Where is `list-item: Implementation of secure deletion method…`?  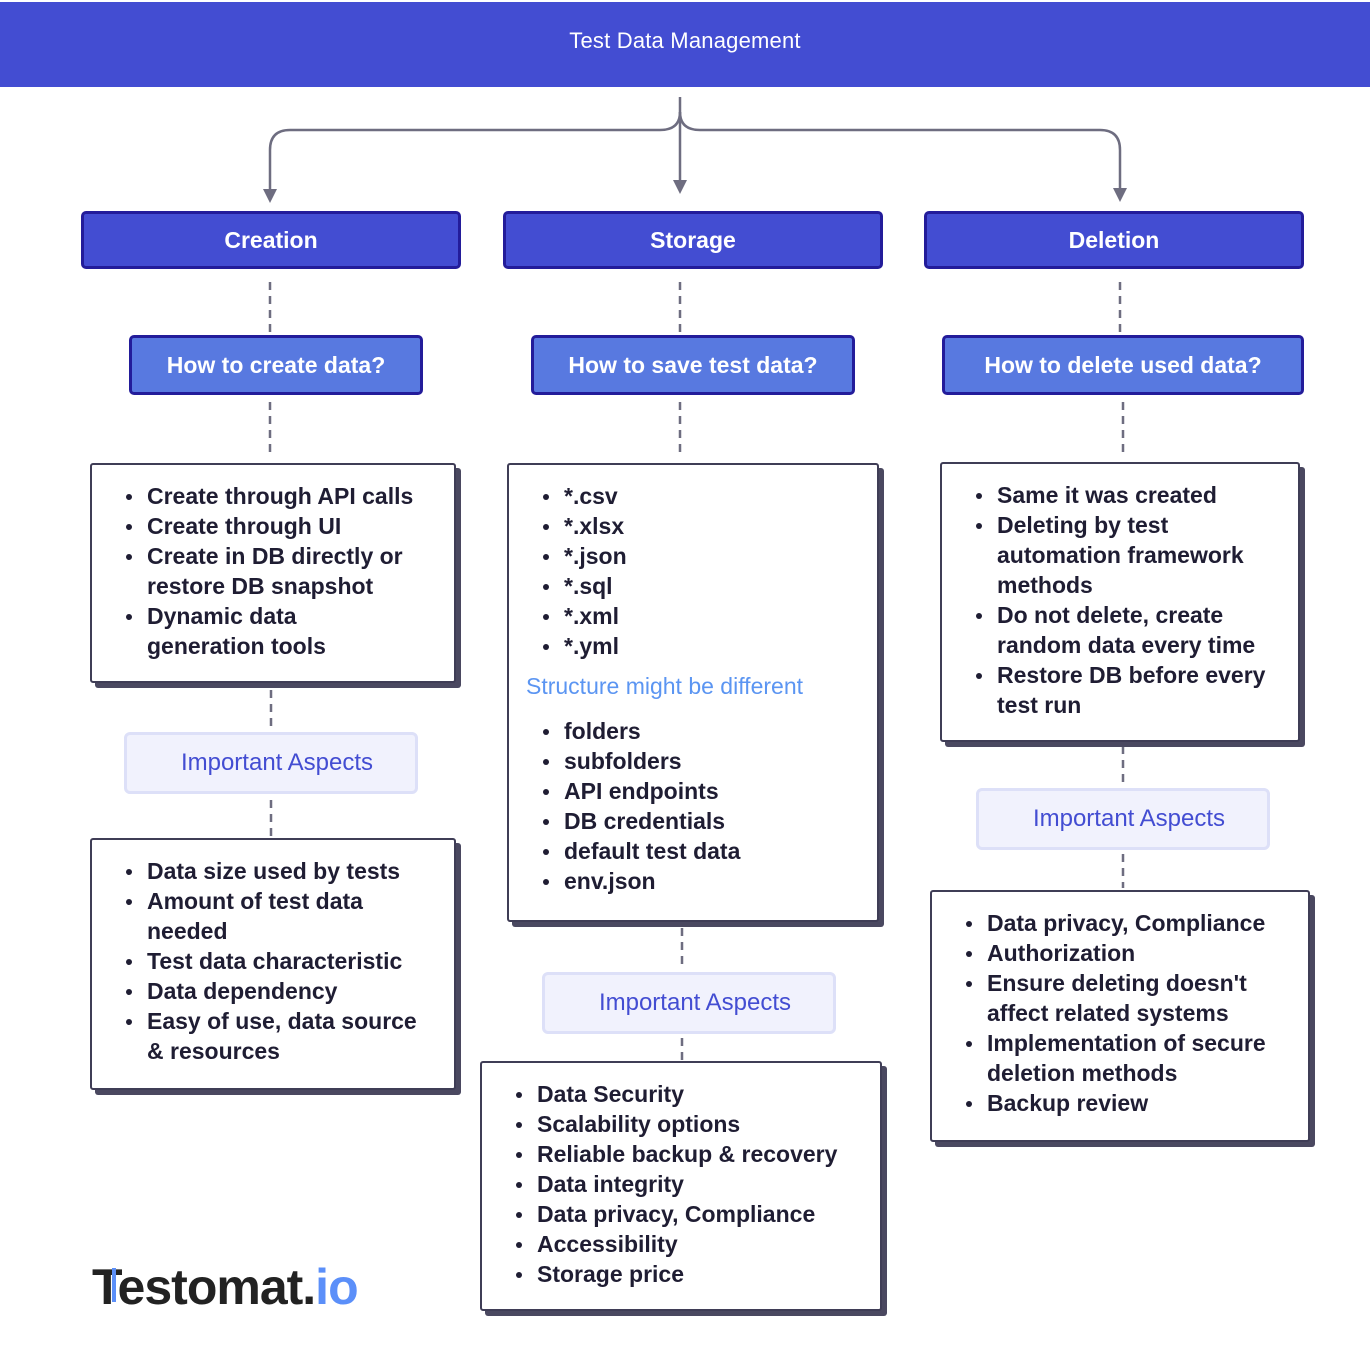 list-item: Implementation of secure deletion method… is located at coordinates (1129, 1058).